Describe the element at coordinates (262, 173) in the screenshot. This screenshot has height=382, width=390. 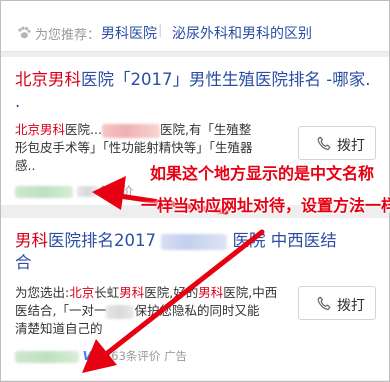
I see `annotation-text-line1: 如果这个地方显示的是中文名称` at that location.